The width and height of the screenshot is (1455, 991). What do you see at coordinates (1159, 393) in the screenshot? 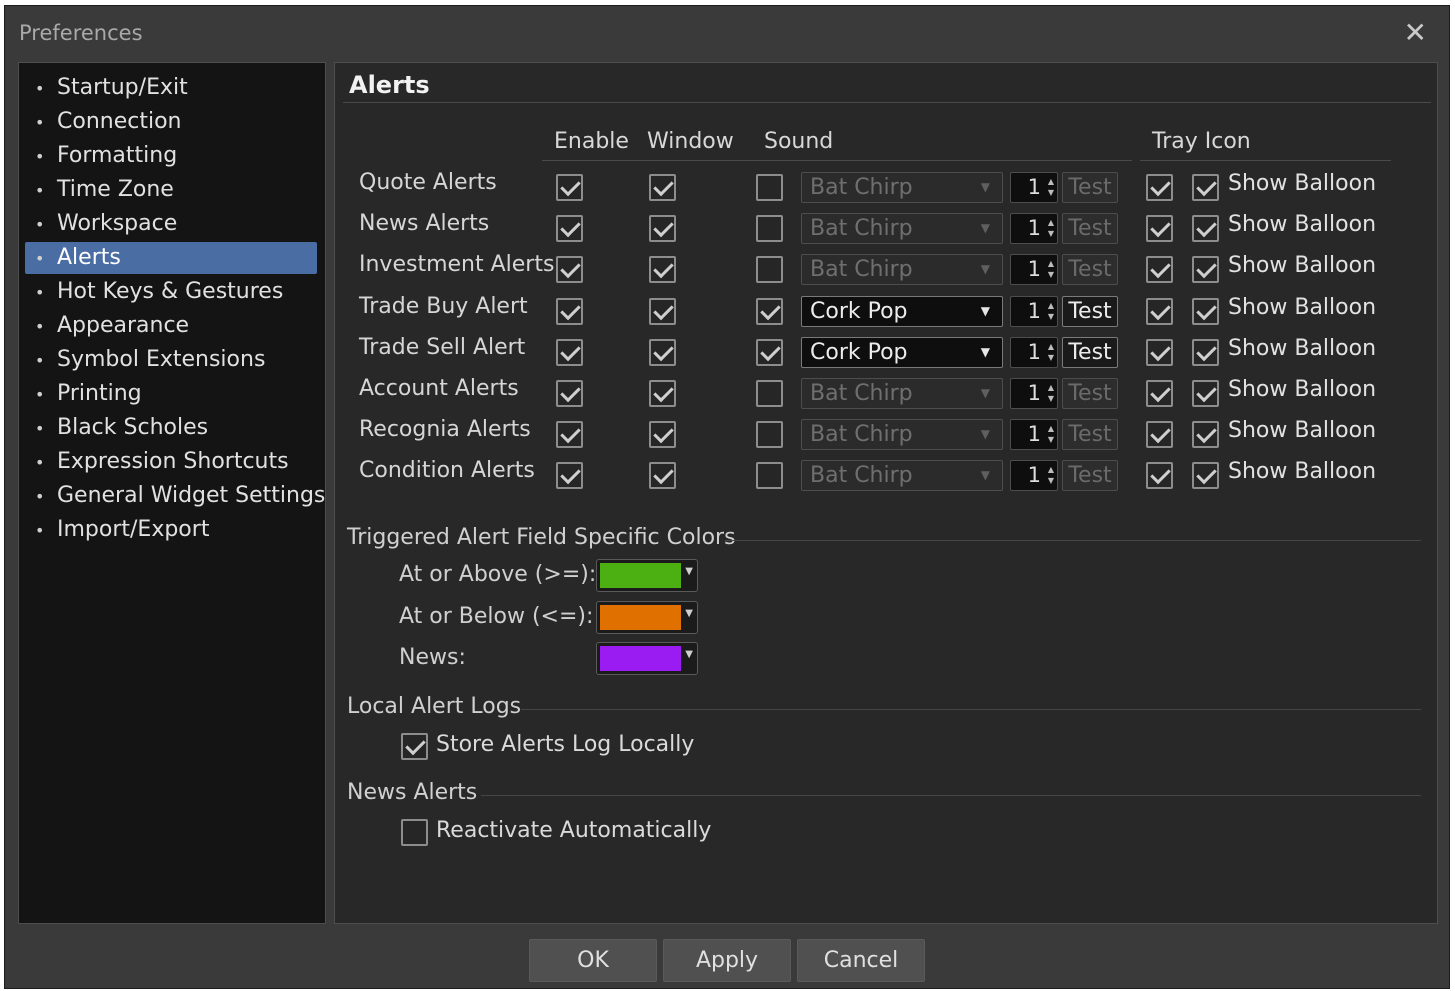
I see `account-alerts-tray-checkbox` at bounding box center [1159, 393].